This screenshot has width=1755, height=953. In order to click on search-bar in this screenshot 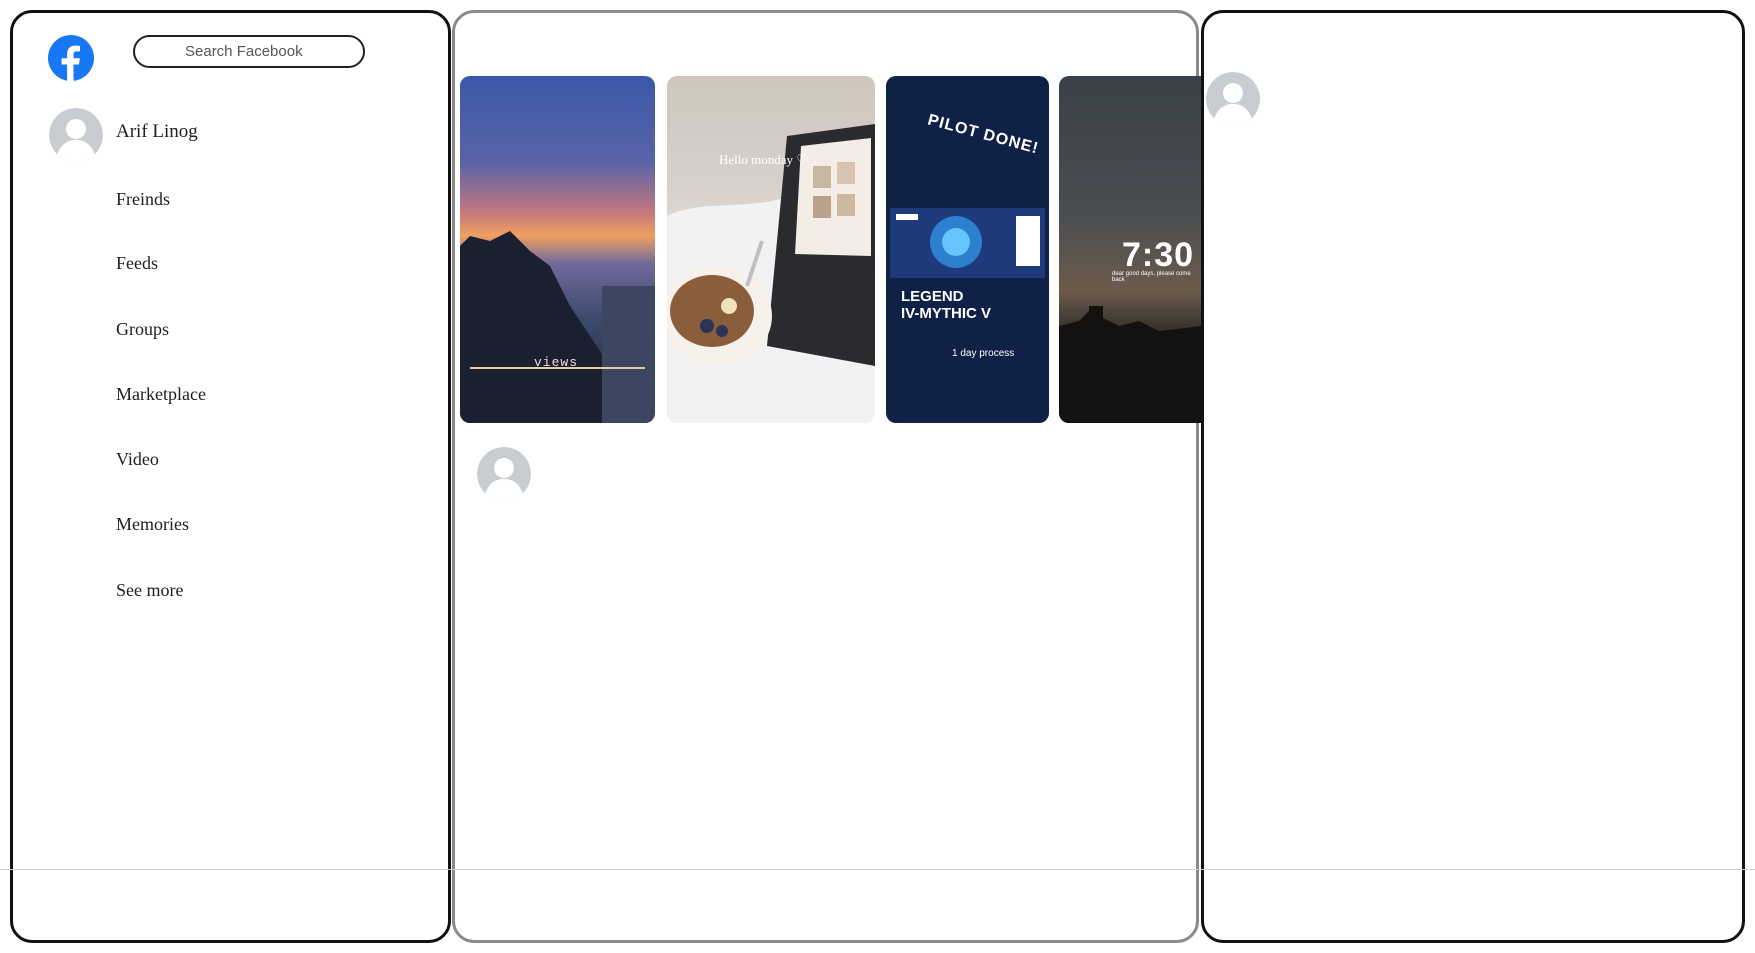, I will do `click(249, 51)`.